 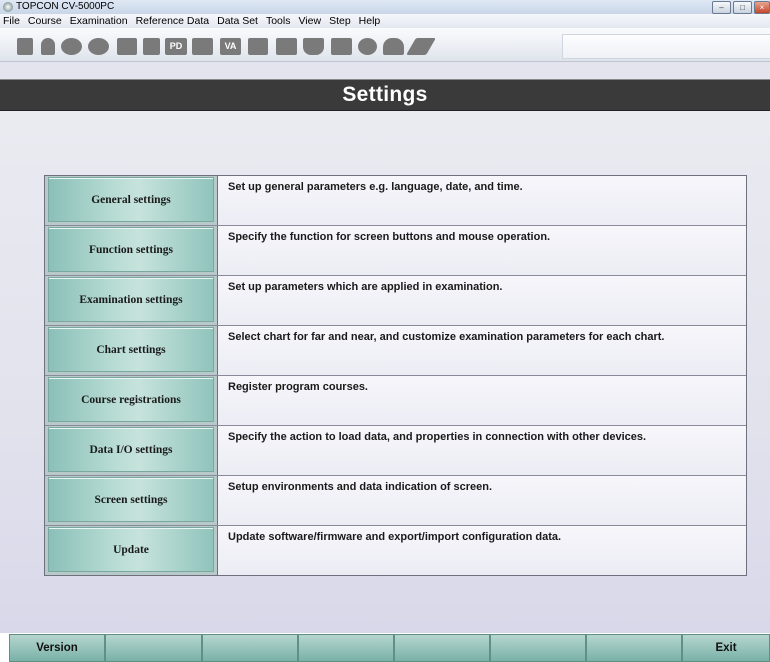 What do you see at coordinates (258, 46) in the screenshot?
I see `prescription-icon` at bounding box center [258, 46].